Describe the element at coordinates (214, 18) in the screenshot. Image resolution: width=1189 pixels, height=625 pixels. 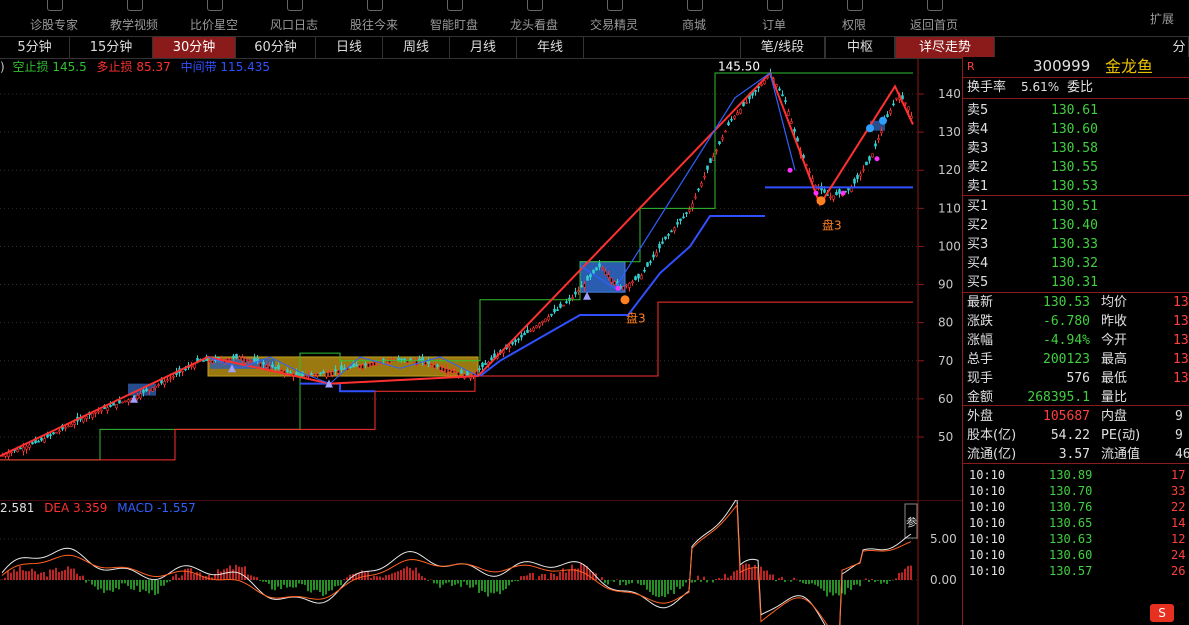
I see `toolbar-button: 比价星空` at that location.